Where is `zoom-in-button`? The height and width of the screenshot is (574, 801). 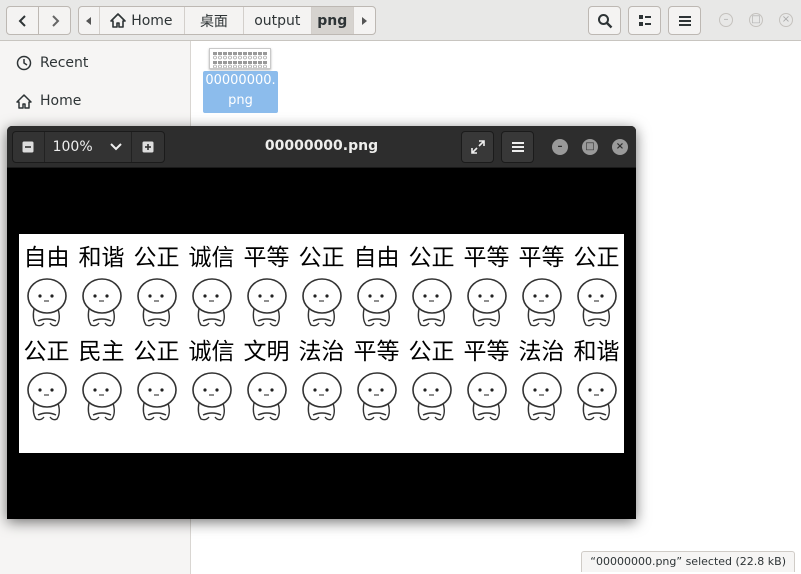
zoom-in-button is located at coordinates (148, 147).